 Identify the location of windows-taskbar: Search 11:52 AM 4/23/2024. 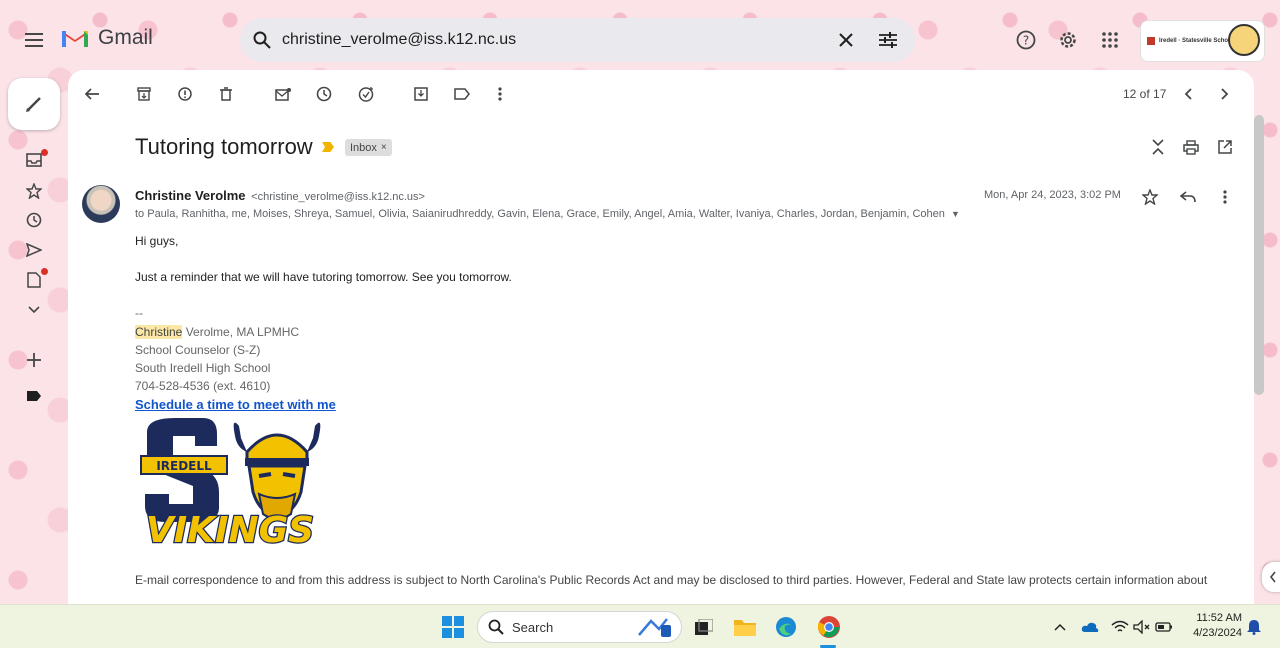
(640, 626).